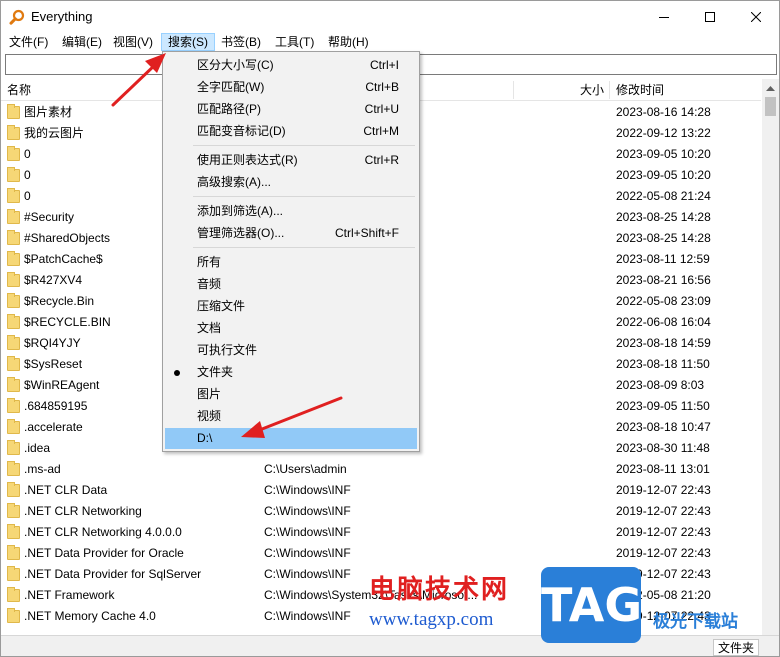  Describe the element at coordinates (307, 553) in the screenshot. I see `file-path: C:\Windows\INF` at that location.